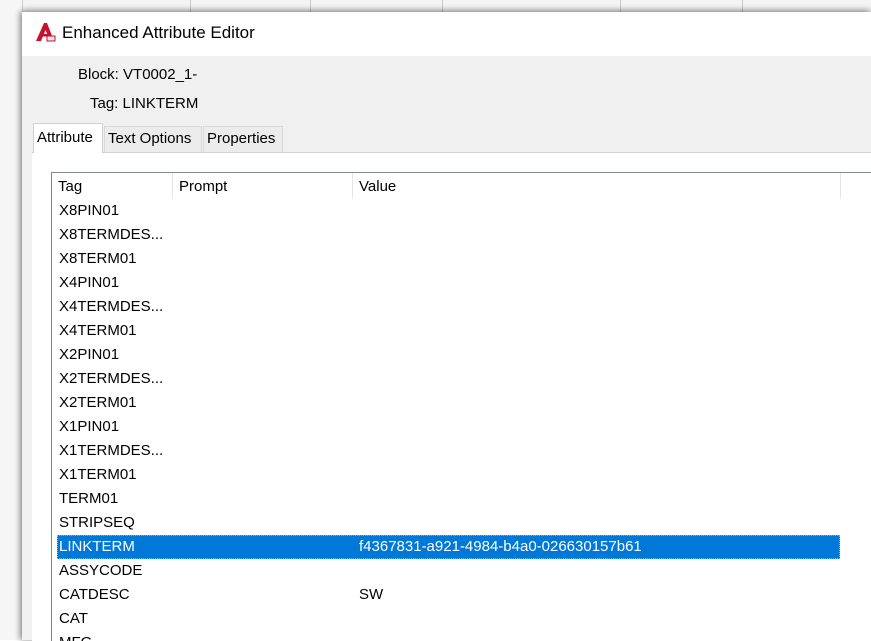  What do you see at coordinates (461, 523) in the screenshot?
I see `table-row: STRIPSEQ` at bounding box center [461, 523].